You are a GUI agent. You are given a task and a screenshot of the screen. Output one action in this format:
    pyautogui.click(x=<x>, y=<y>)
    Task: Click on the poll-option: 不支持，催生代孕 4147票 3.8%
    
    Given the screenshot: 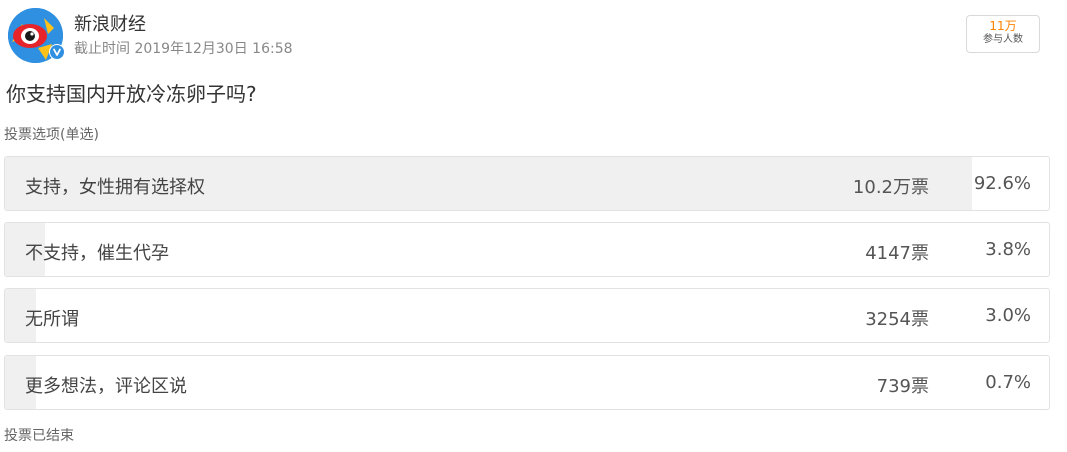 What is the action you would take?
    pyautogui.click(x=527, y=249)
    